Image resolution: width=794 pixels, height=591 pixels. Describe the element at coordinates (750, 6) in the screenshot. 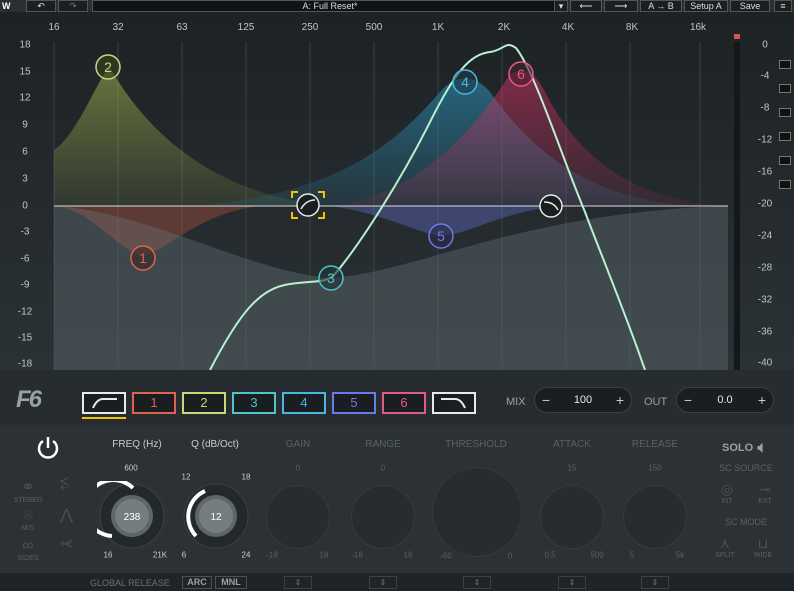

I see `save-button: Save` at that location.